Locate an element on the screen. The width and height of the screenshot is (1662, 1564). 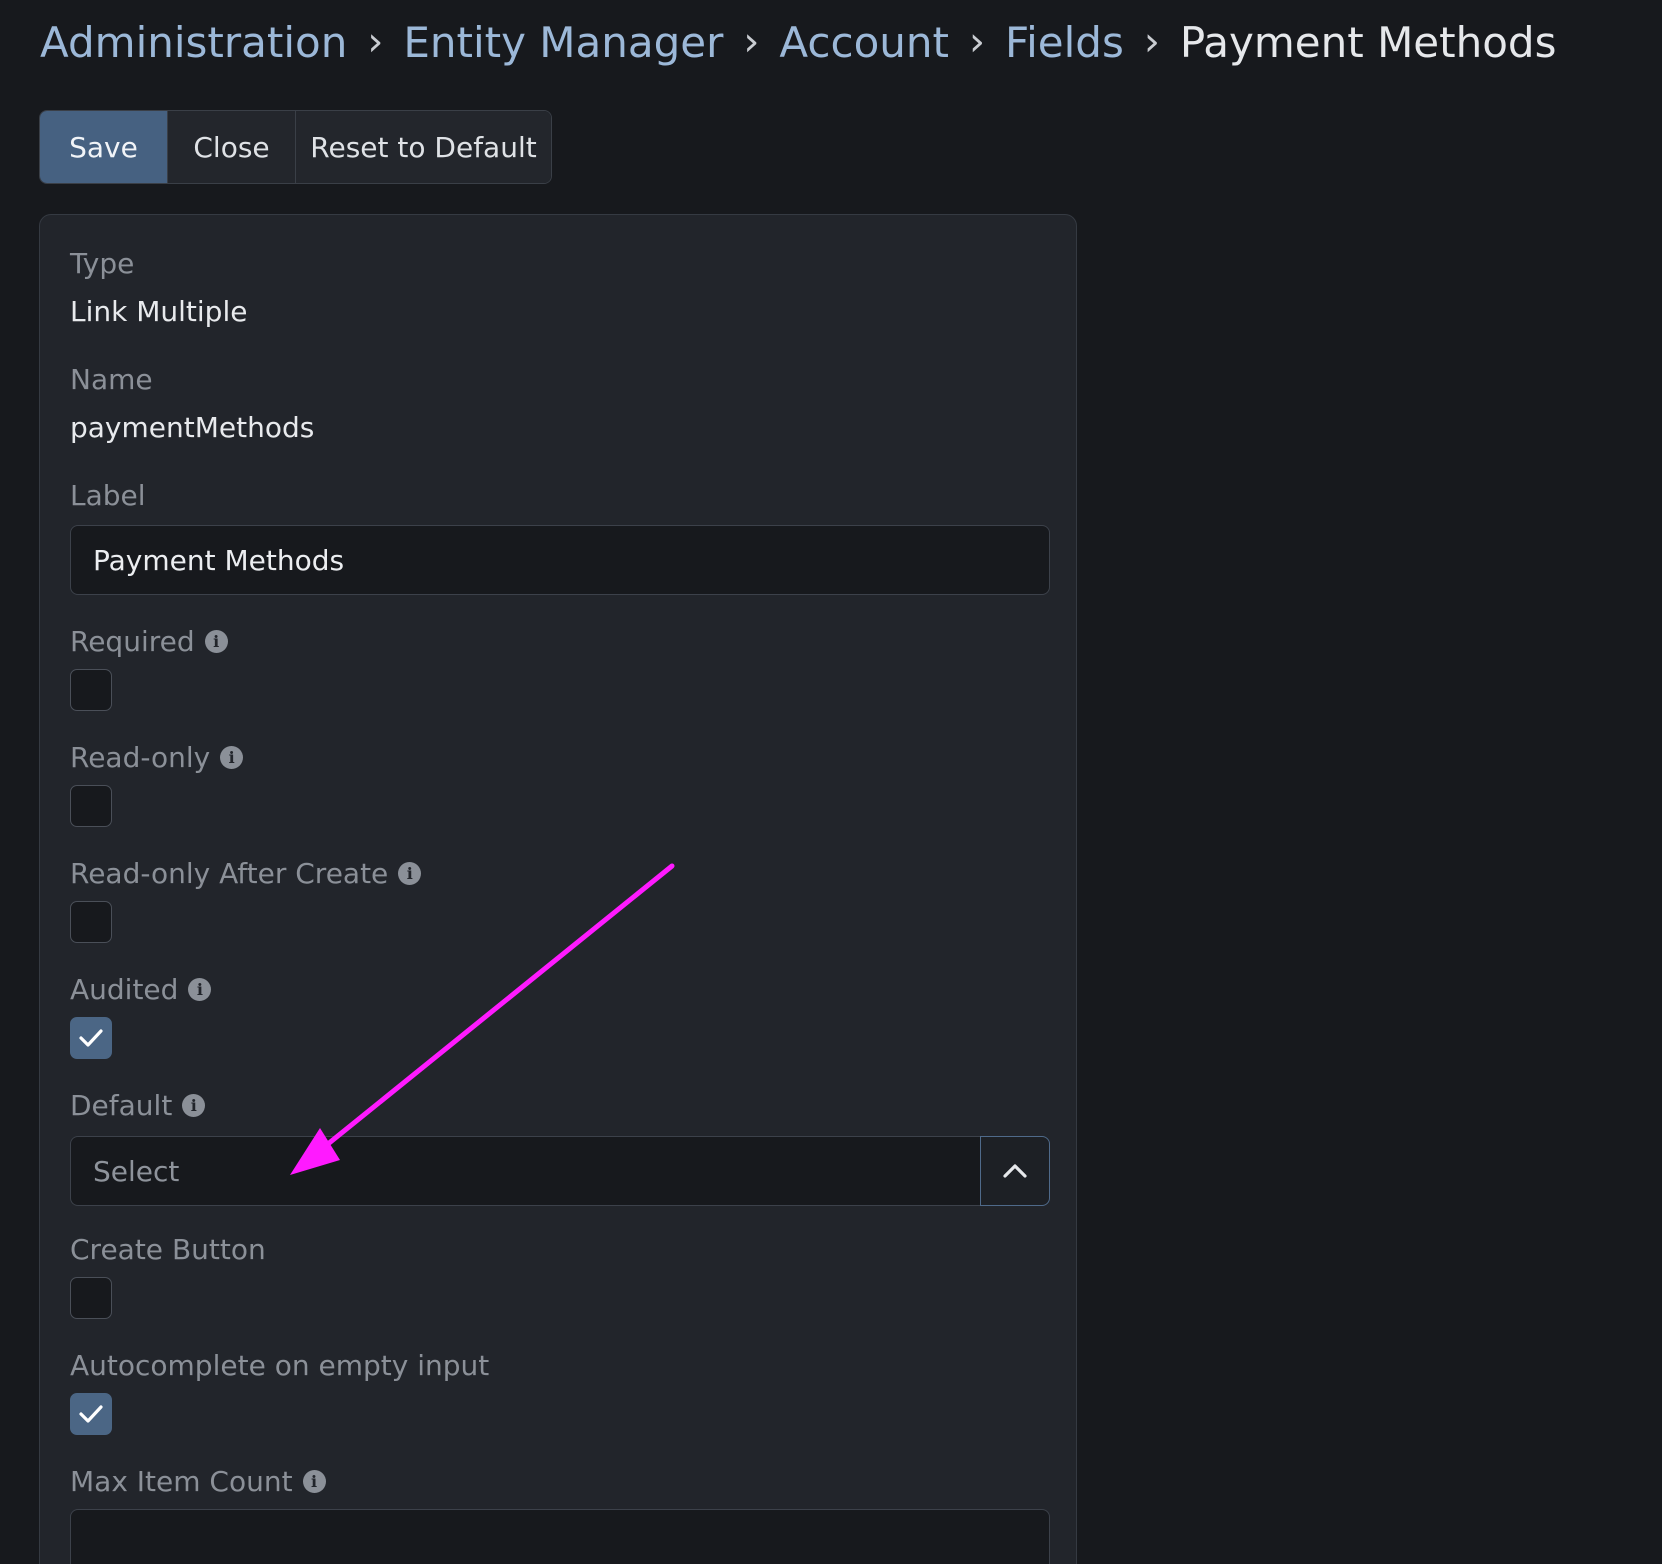
type-value: Link Multiple is located at coordinates (159, 311).